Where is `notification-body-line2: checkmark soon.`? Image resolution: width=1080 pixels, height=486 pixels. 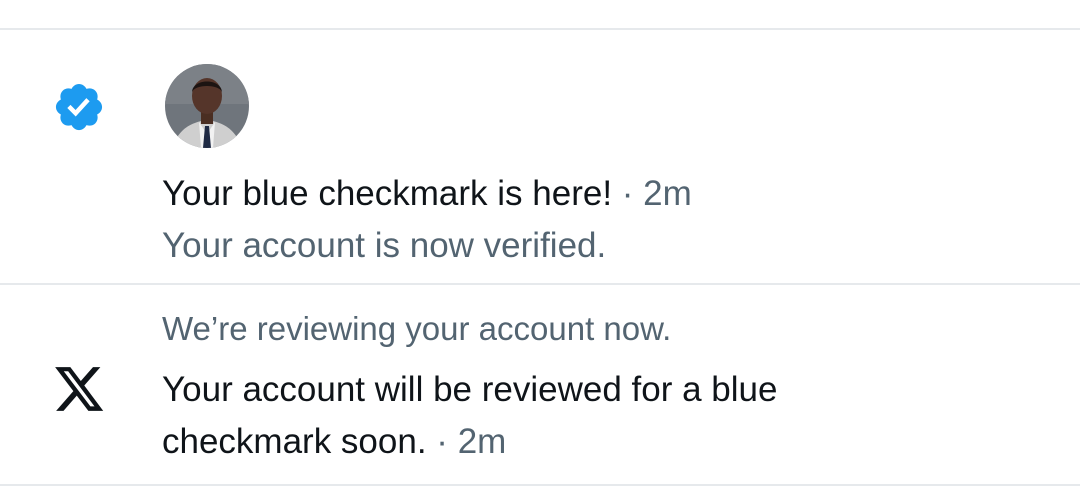
notification-body-line2: checkmark soon. is located at coordinates (294, 441).